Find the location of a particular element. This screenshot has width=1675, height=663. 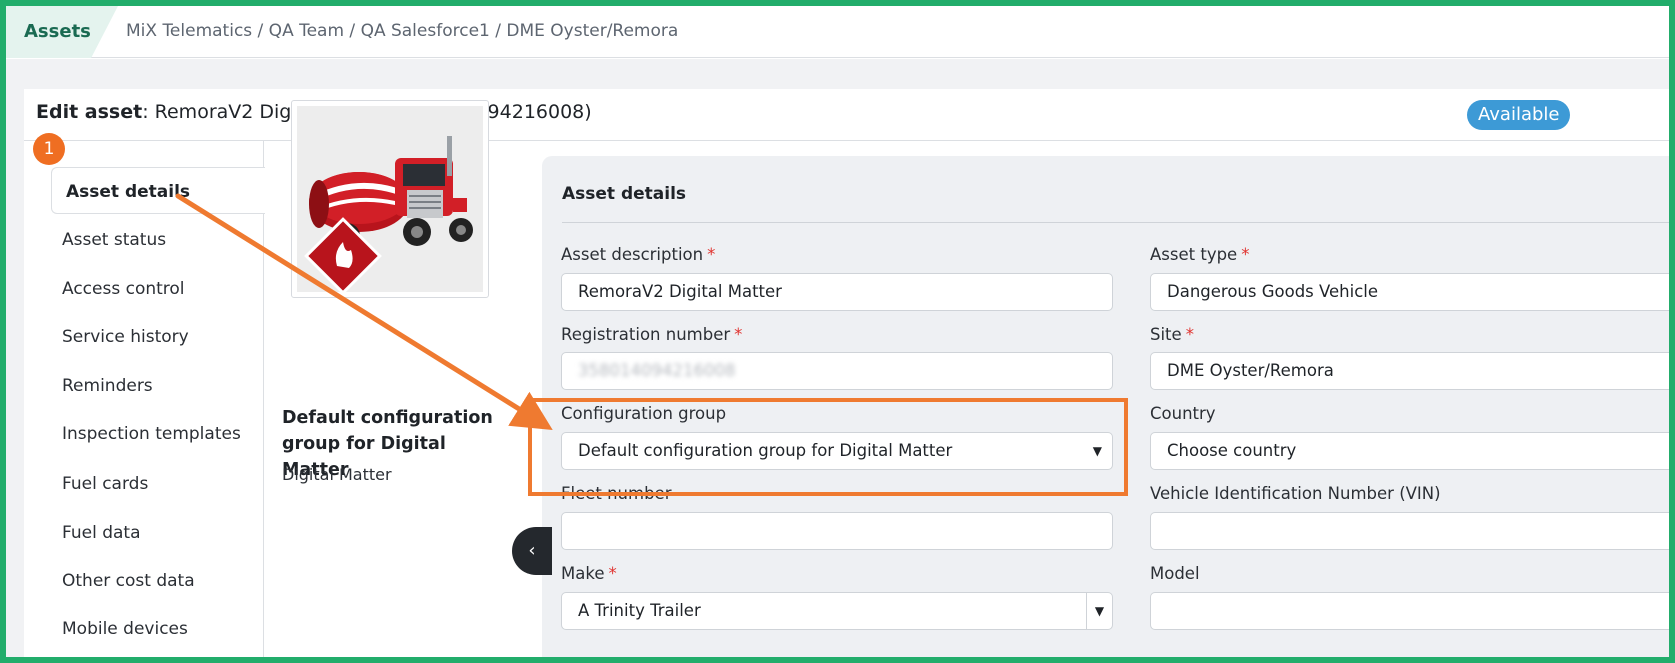

sidebar-item-access-control: Access control is located at coordinates (123, 289).